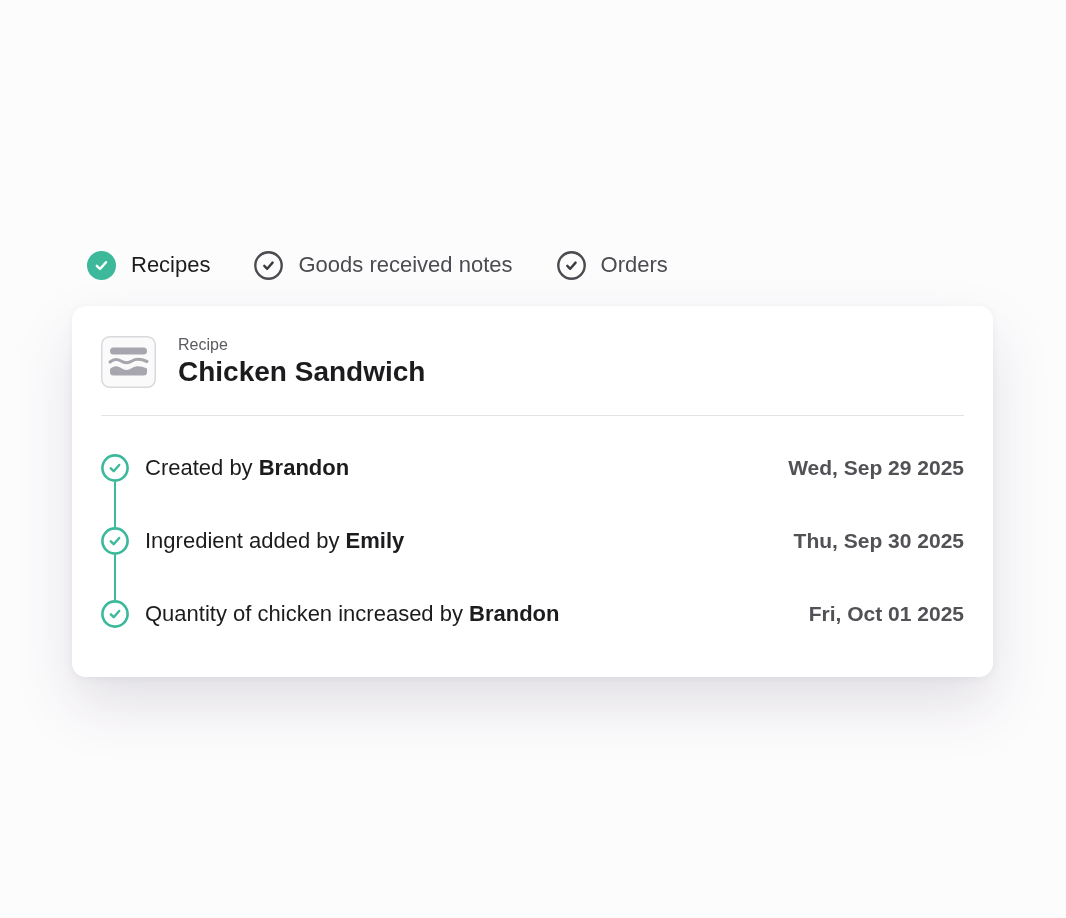  Describe the element at coordinates (876, 468) in the screenshot. I see `event-date: Wed, Sep 29 2025` at that location.